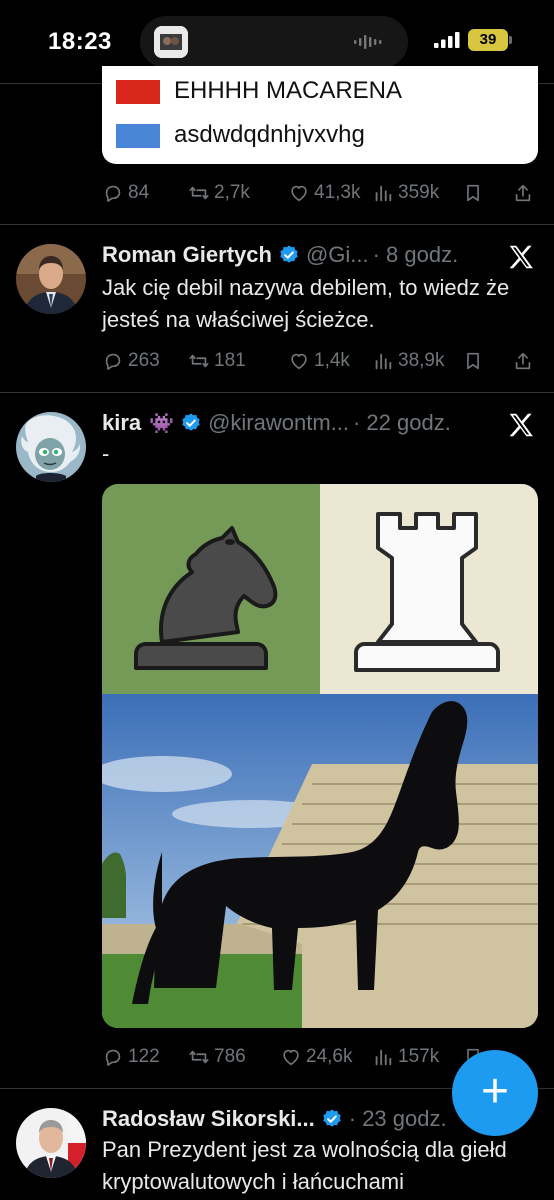  What do you see at coordinates (138, 92) in the screenshot?
I see `legend-swatch-red` at bounding box center [138, 92].